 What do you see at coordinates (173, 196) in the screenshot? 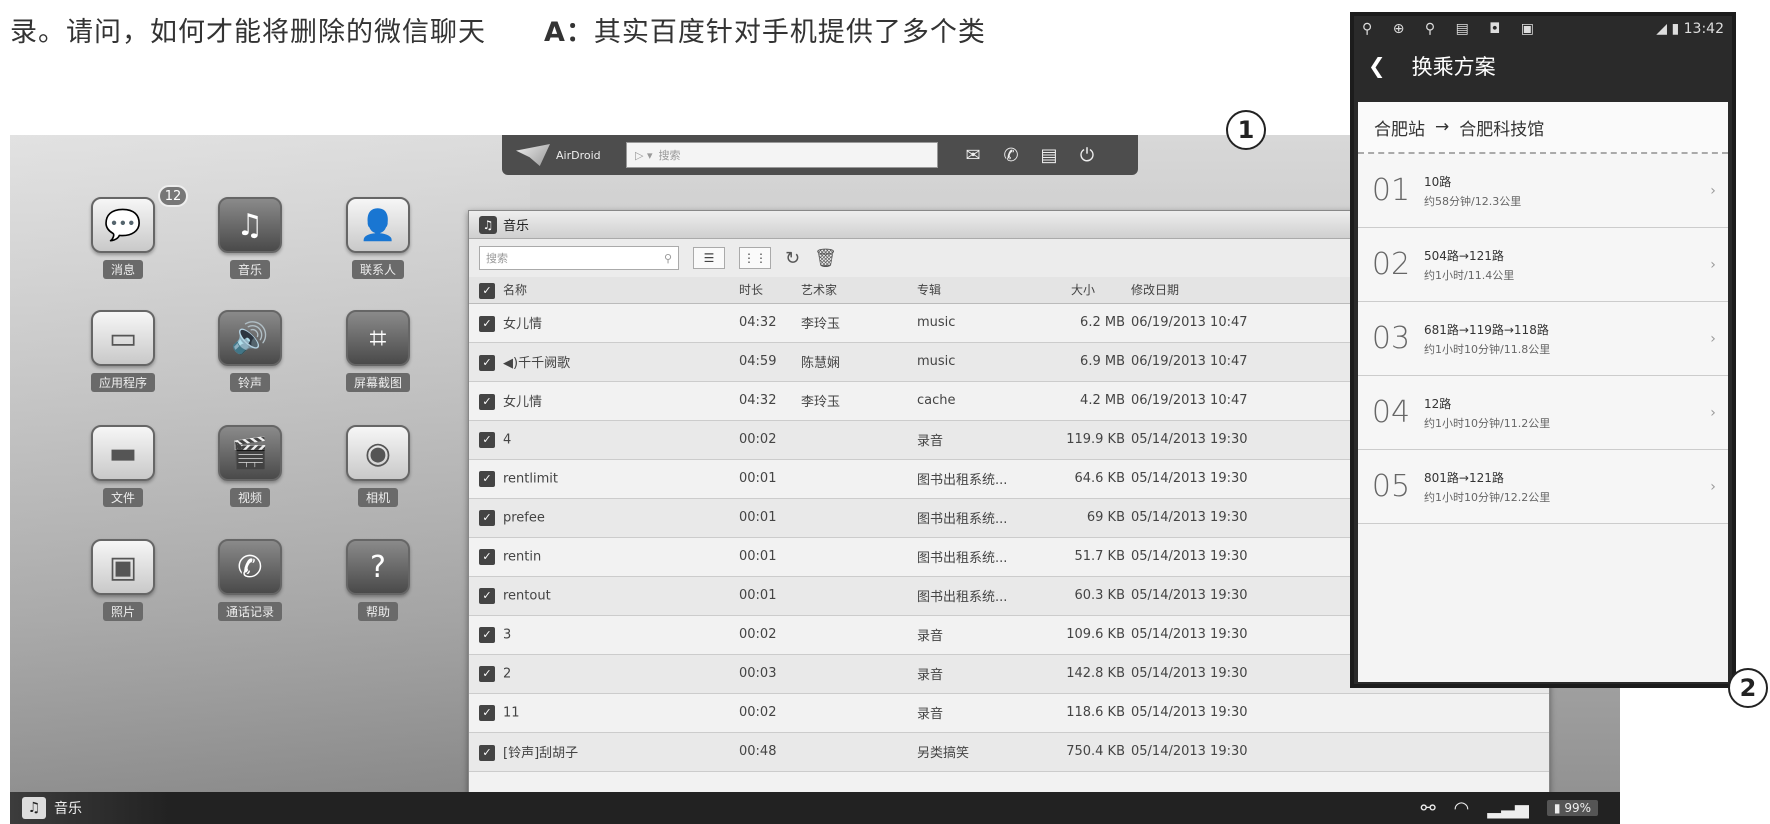
I see `unread-badge: 12` at bounding box center [173, 196].